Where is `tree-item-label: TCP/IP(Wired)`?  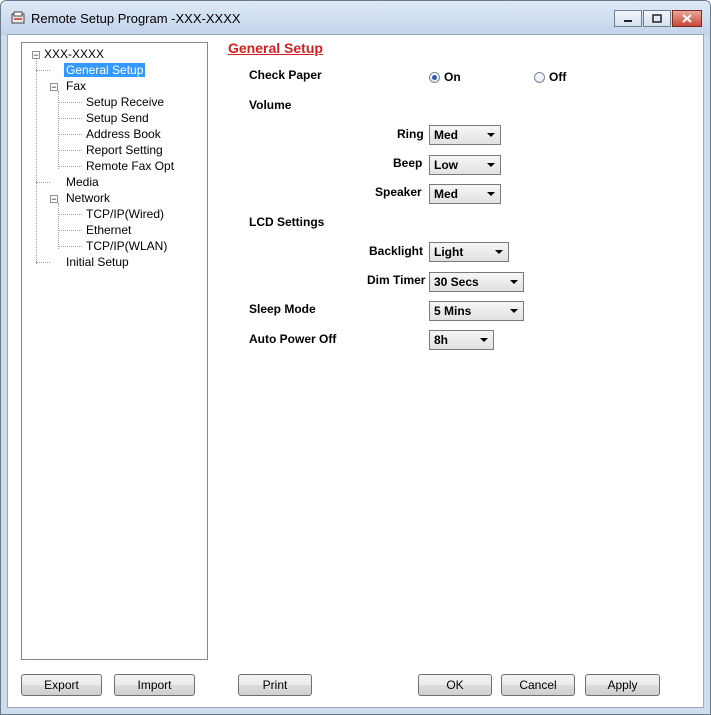 tree-item-label: TCP/IP(Wired) is located at coordinates (125, 214).